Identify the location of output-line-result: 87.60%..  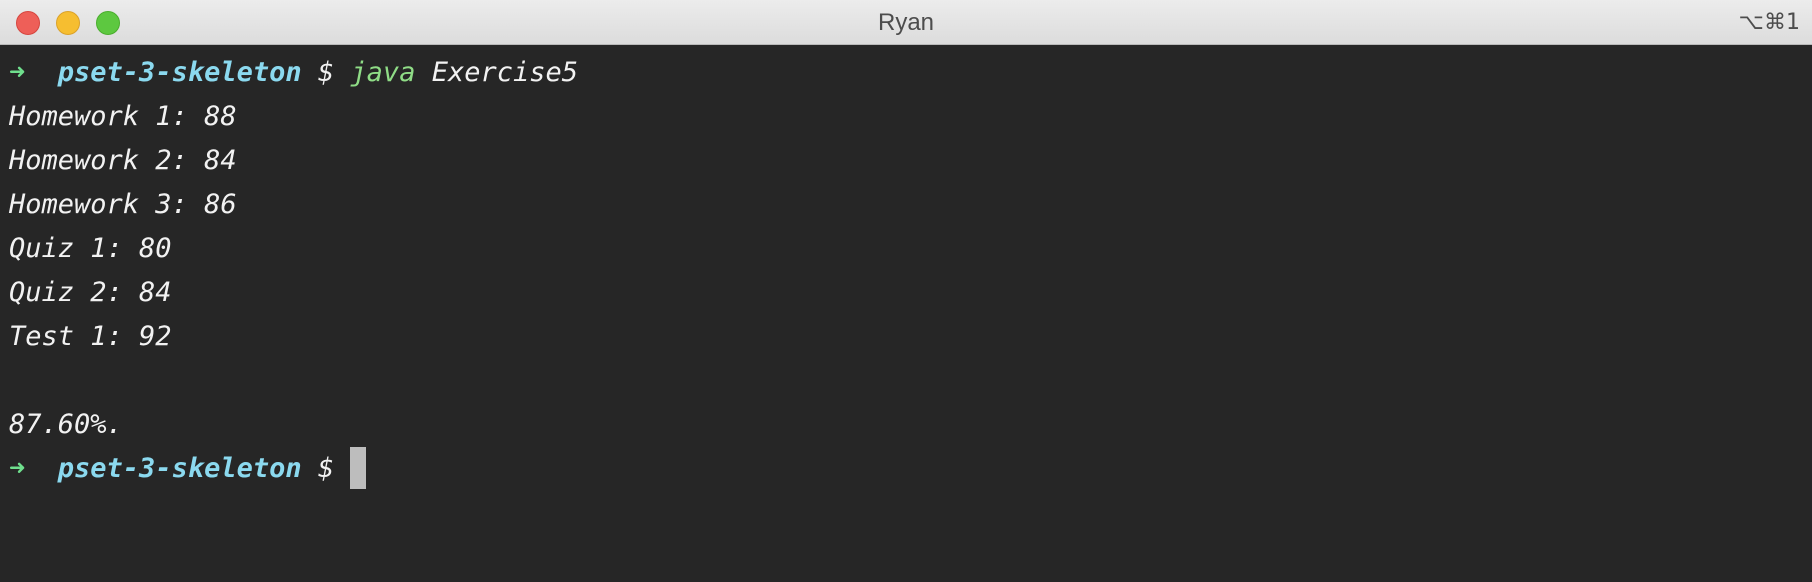
(66, 424).